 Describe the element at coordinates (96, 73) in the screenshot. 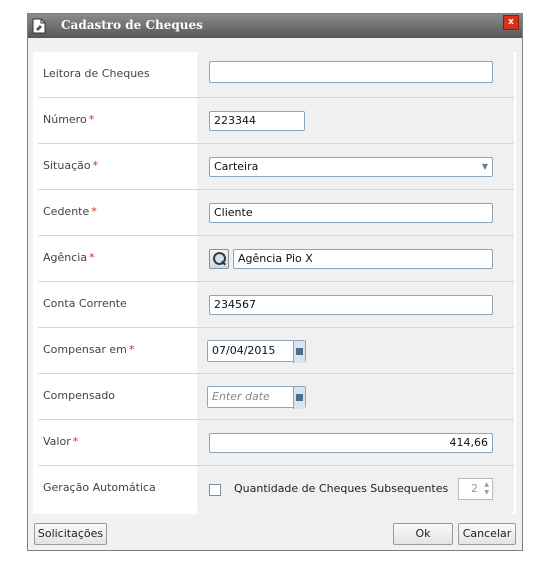

I see `label-leitora: Leitora de Cheques` at that location.